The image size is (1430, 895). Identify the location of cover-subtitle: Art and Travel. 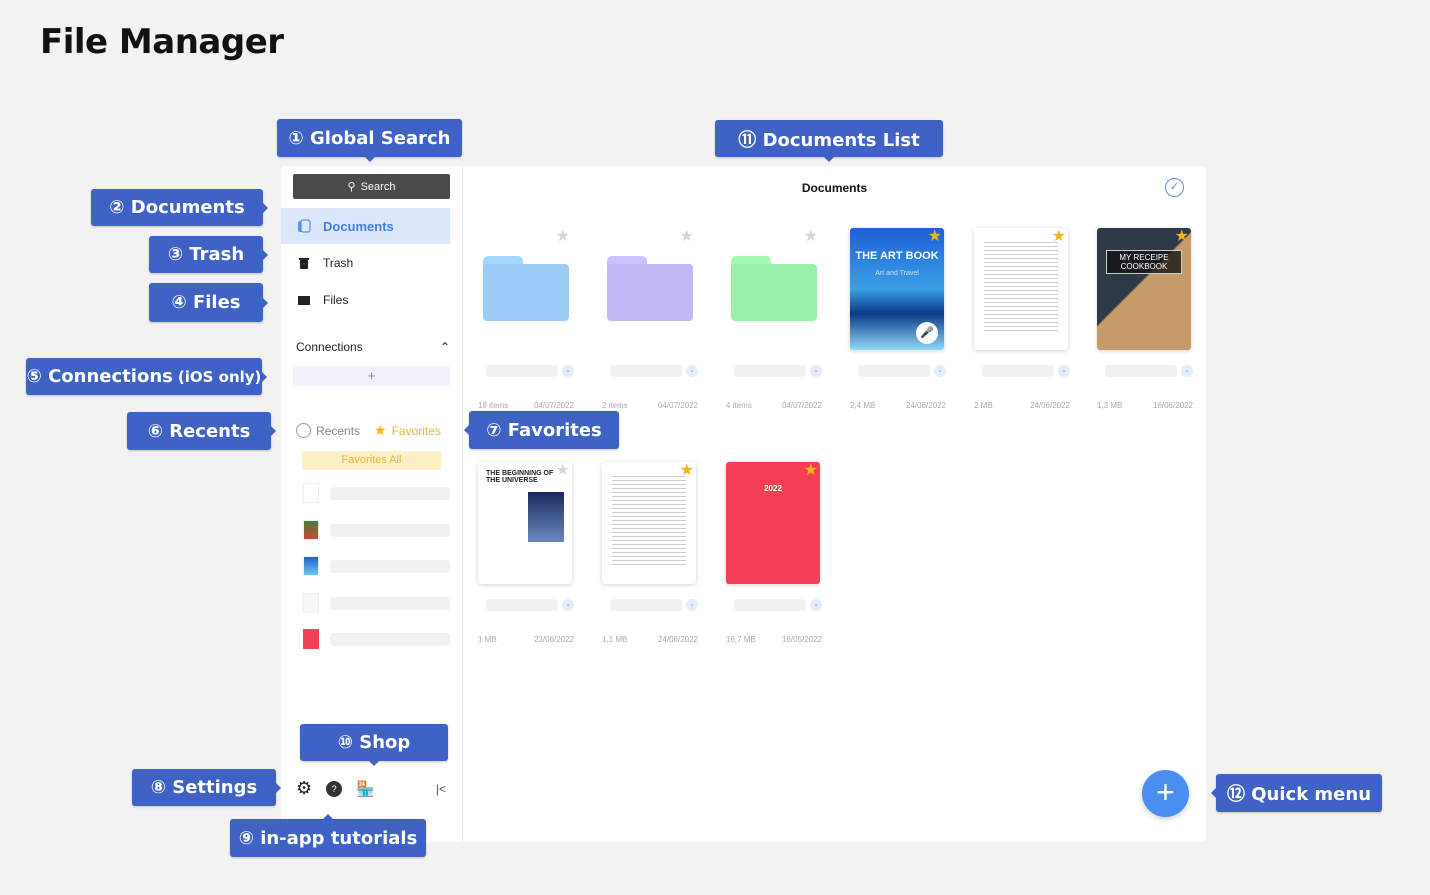
(897, 273).